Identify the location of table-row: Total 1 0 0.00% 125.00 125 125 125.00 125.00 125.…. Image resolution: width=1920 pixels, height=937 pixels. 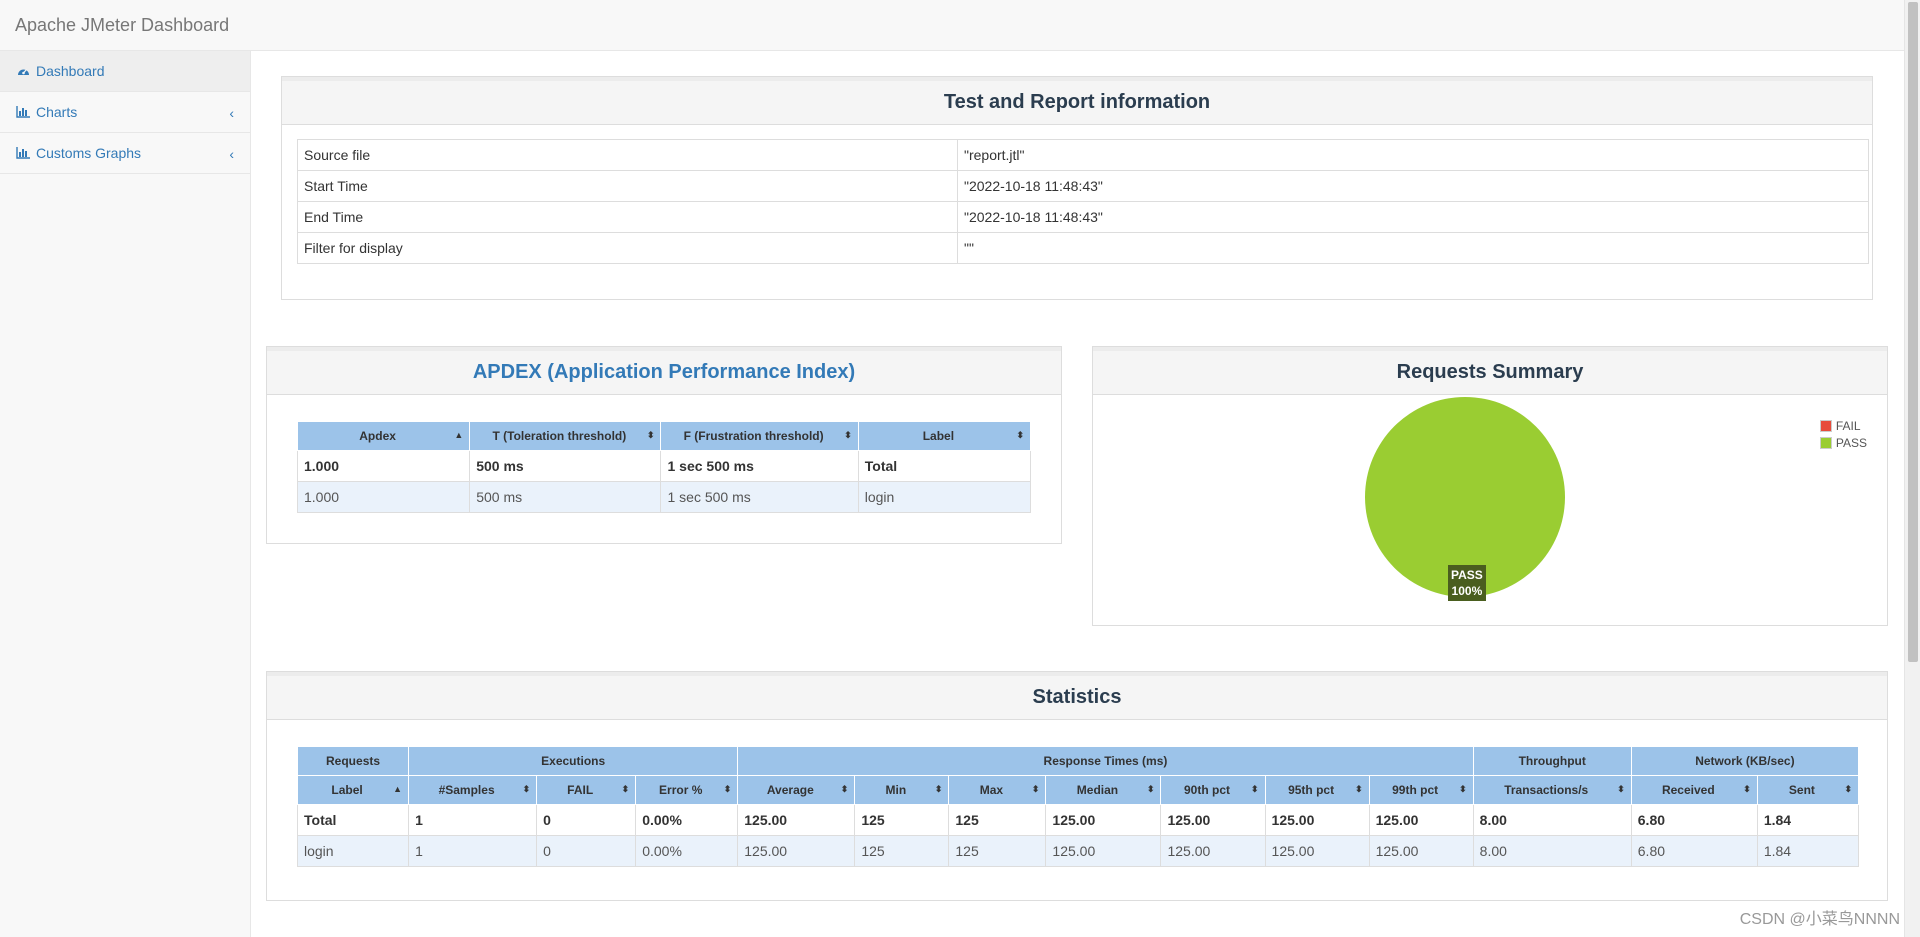
(1078, 820).